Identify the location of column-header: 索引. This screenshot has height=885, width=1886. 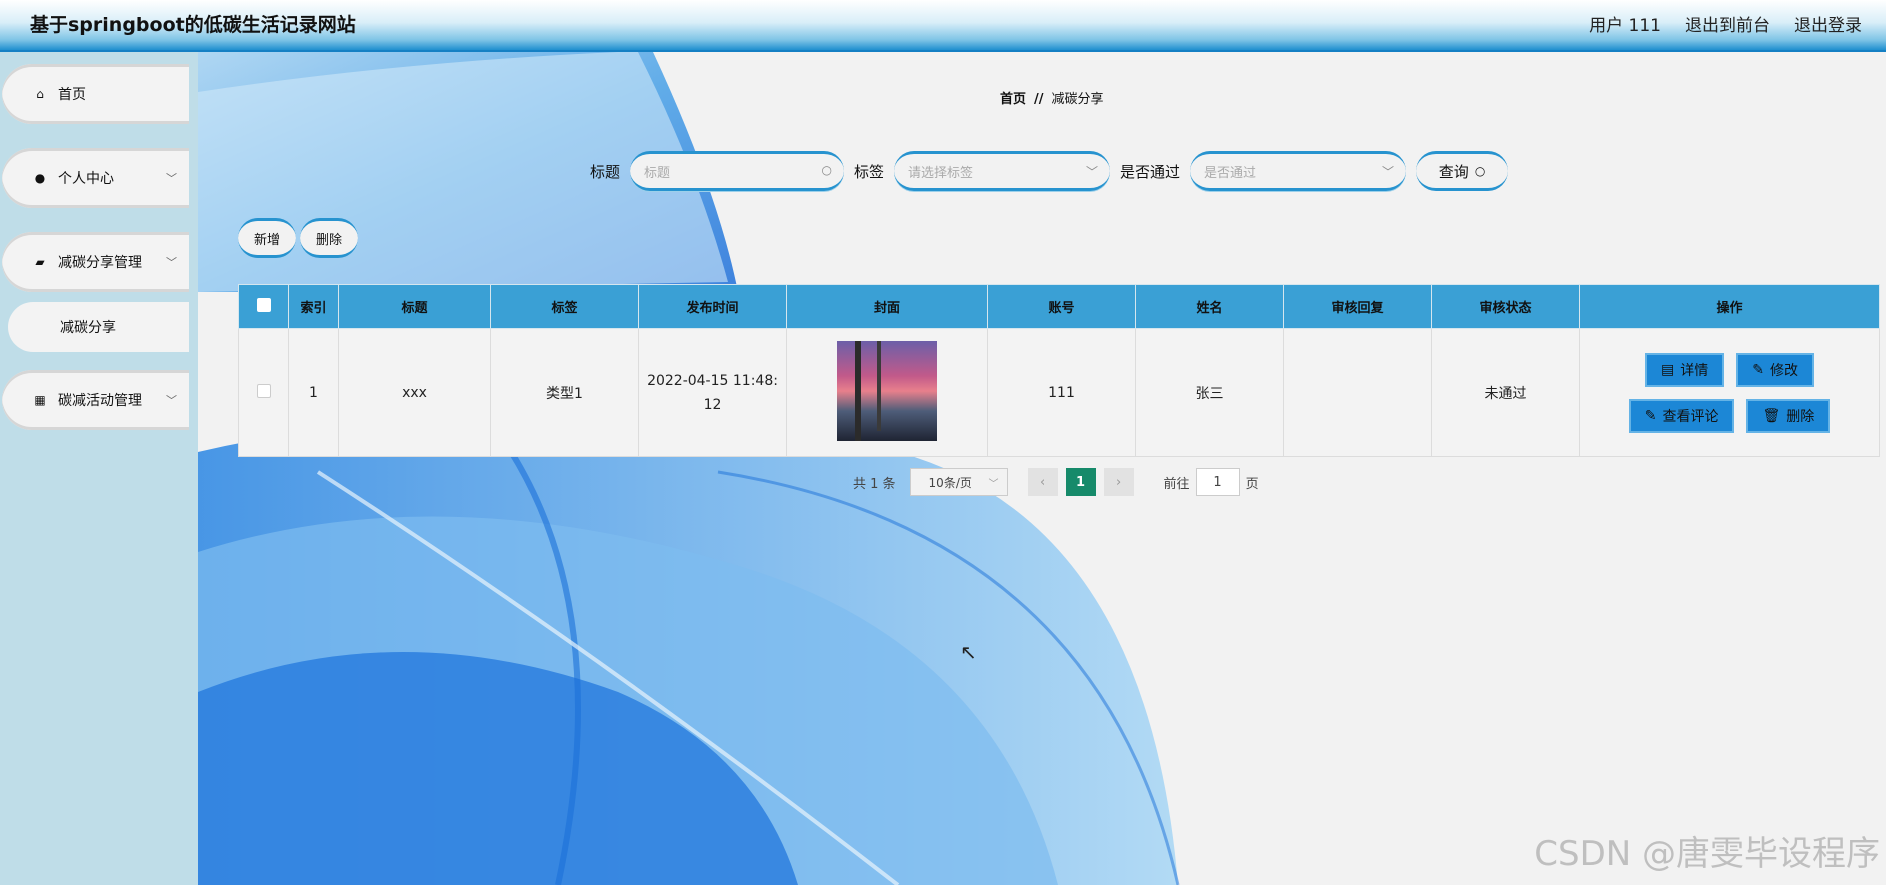
(313, 306).